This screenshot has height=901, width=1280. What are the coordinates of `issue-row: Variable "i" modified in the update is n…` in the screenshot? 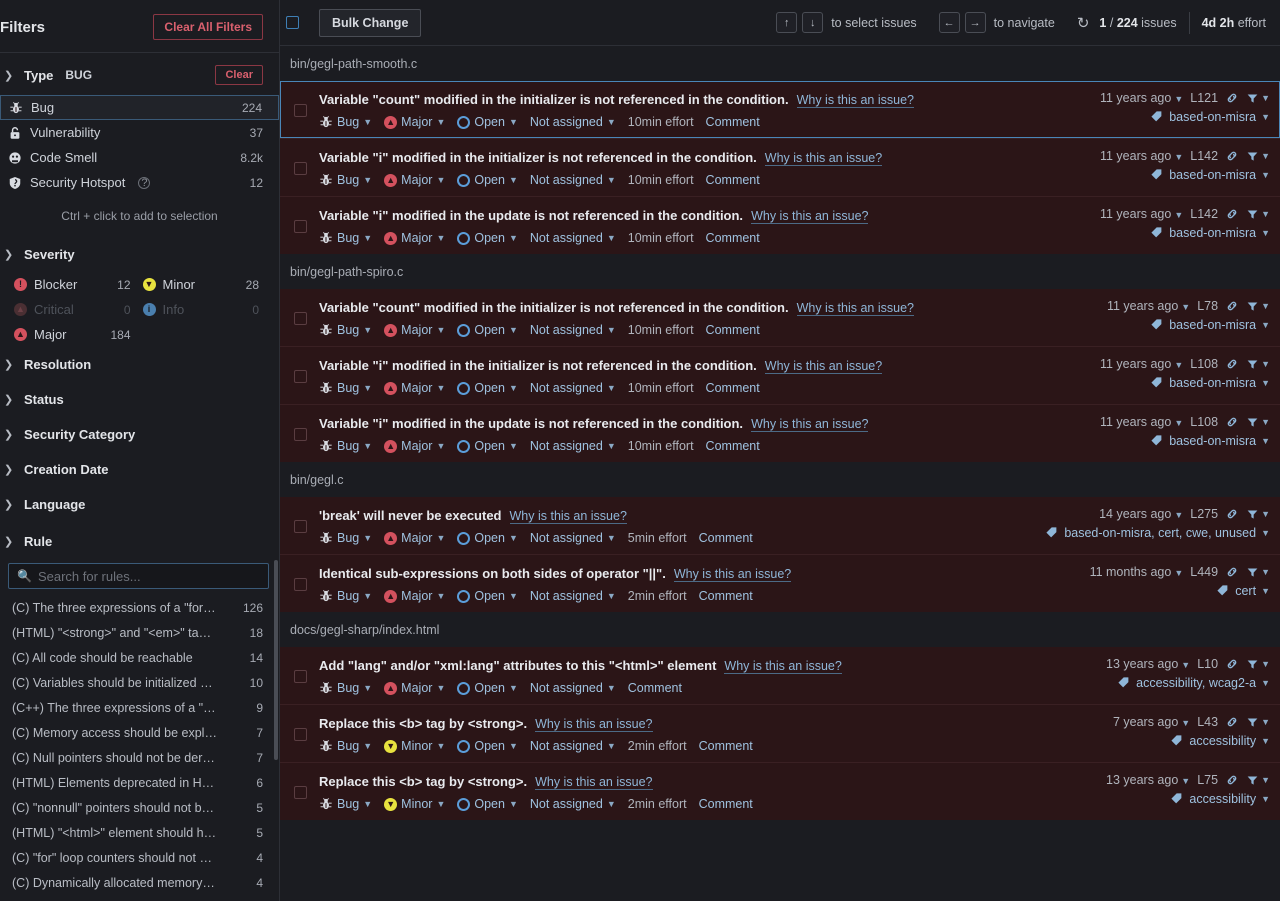 It's located at (780, 433).